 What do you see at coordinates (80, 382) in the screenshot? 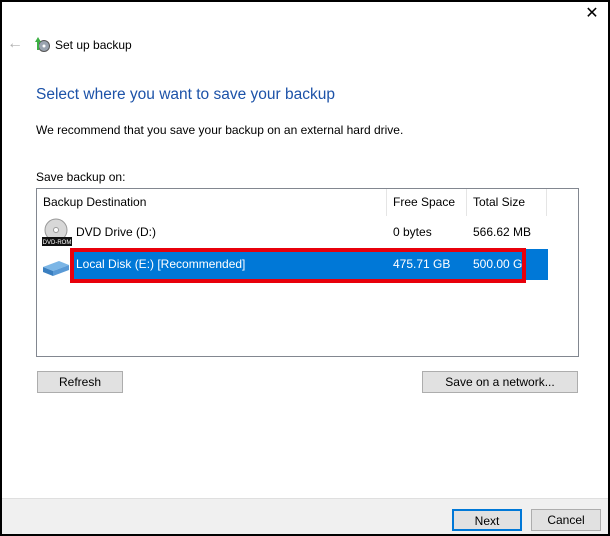
I see `refresh-button: Refresh` at bounding box center [80, 382].